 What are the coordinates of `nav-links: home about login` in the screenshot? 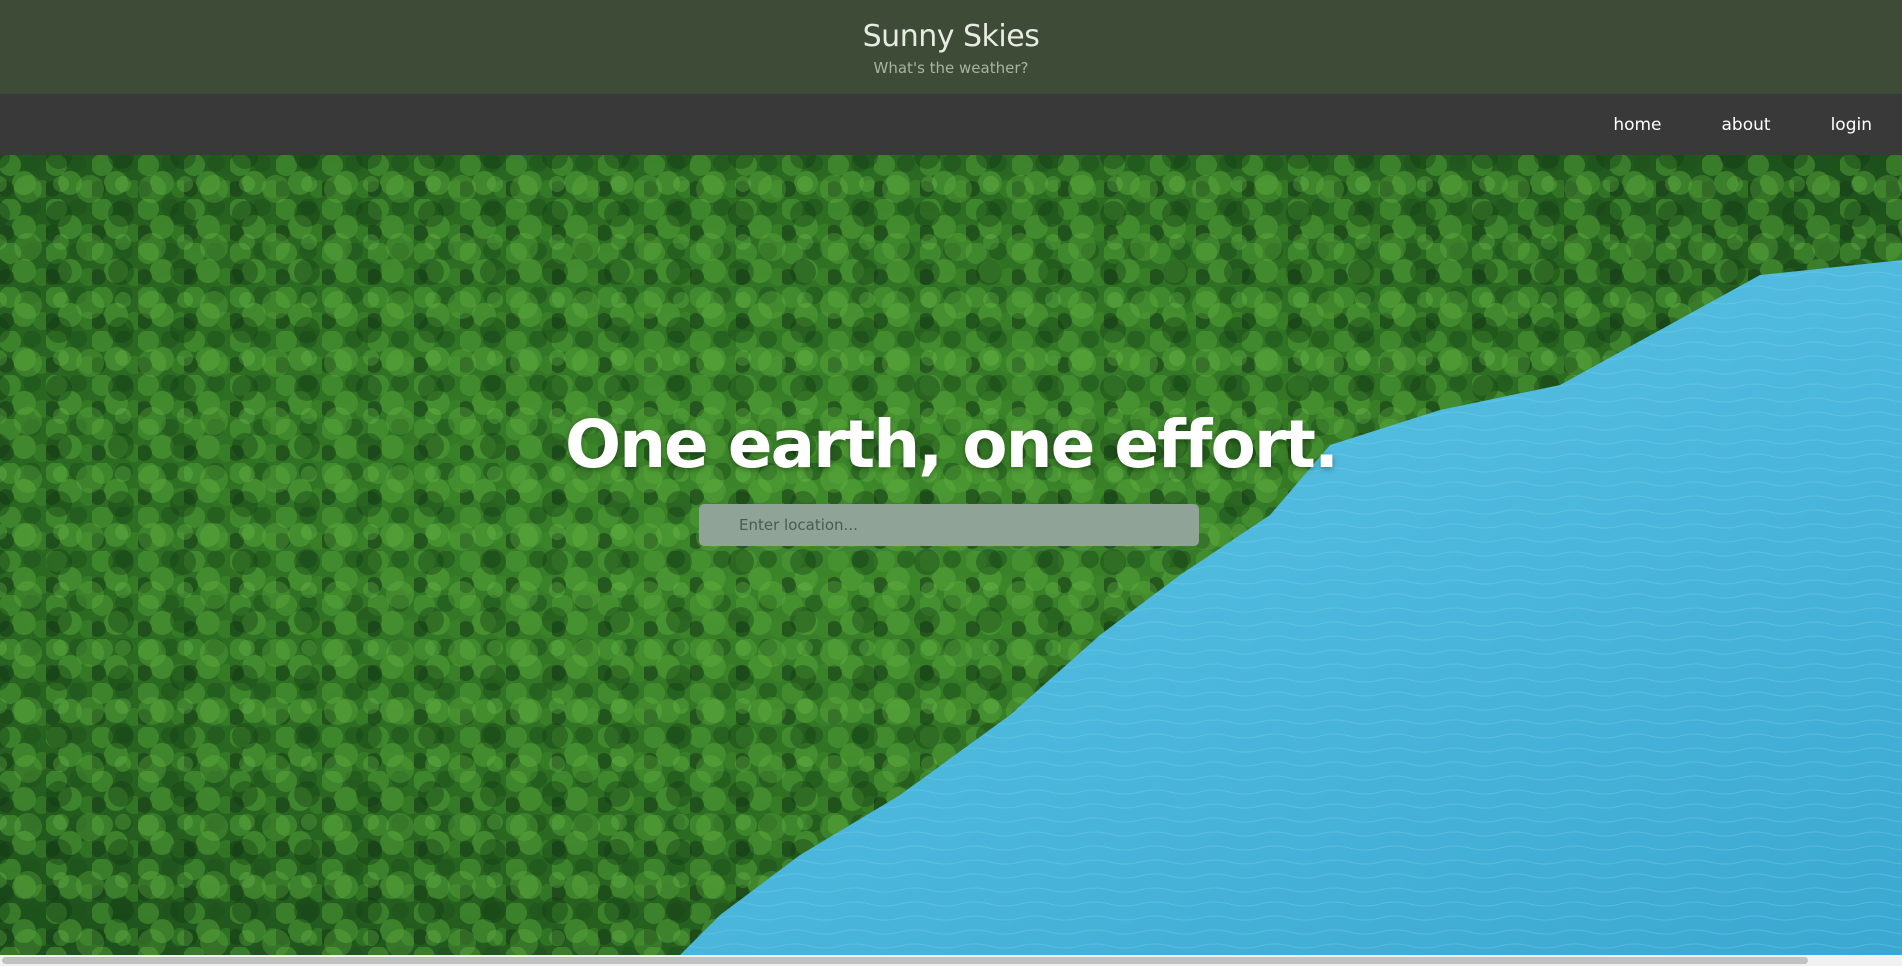 It's located at (1742, 124).